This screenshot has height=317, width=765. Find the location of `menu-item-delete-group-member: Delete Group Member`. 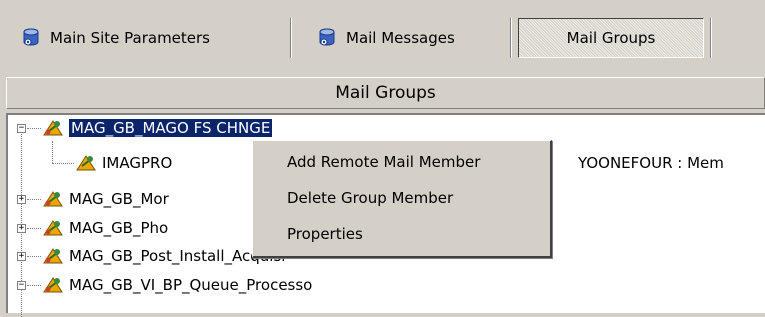

menu-item-delete-group-member: Delete Group Member is located at coordinates (401, 198).